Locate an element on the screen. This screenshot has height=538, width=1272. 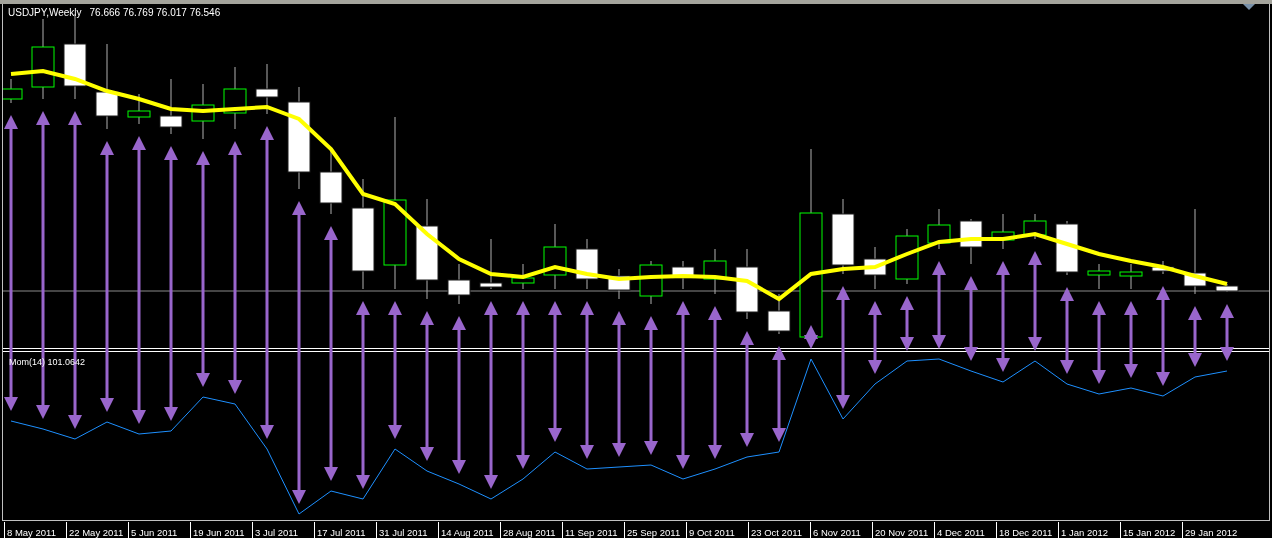
date-label: 19 Jun 2011 is located at coordinates (221, 530).